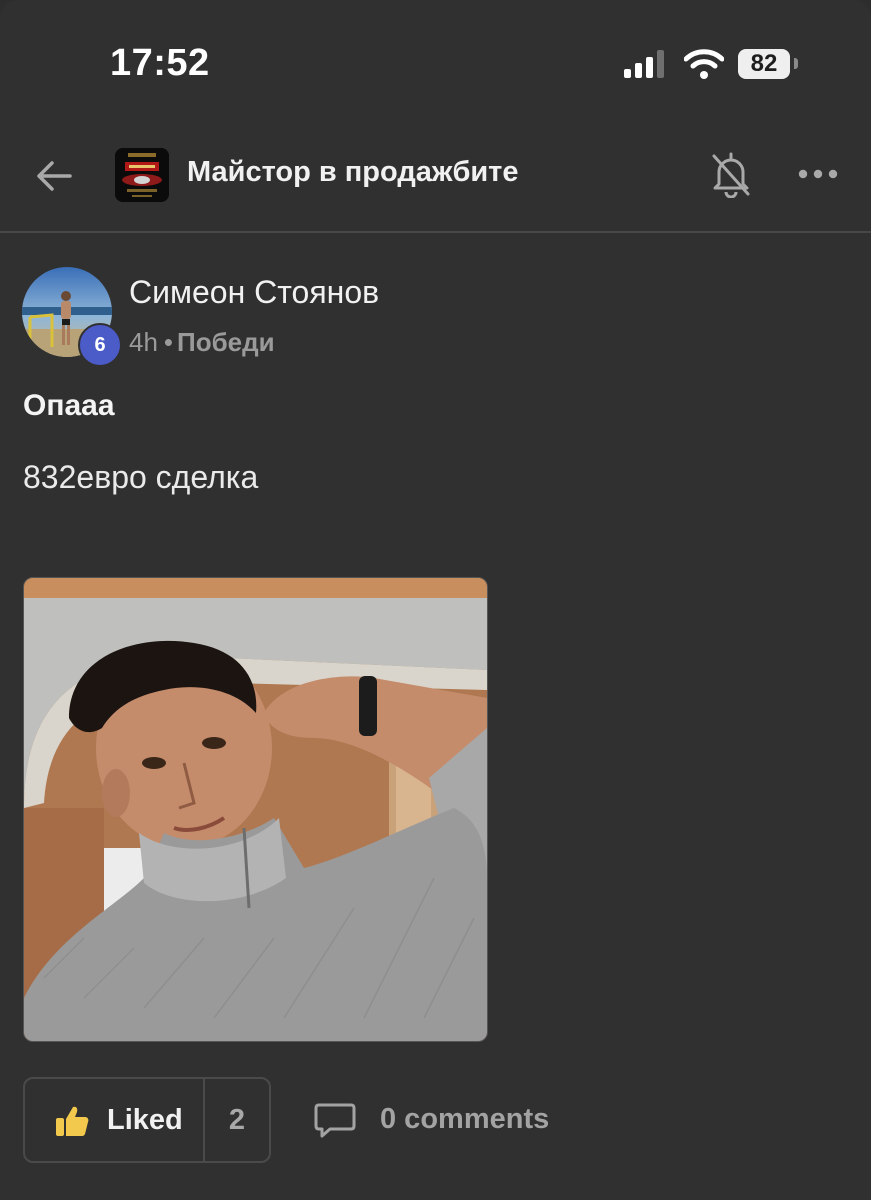 This screenshot has width=871, height=1200. I want to click on post-time: 4h, so click(143, 342).